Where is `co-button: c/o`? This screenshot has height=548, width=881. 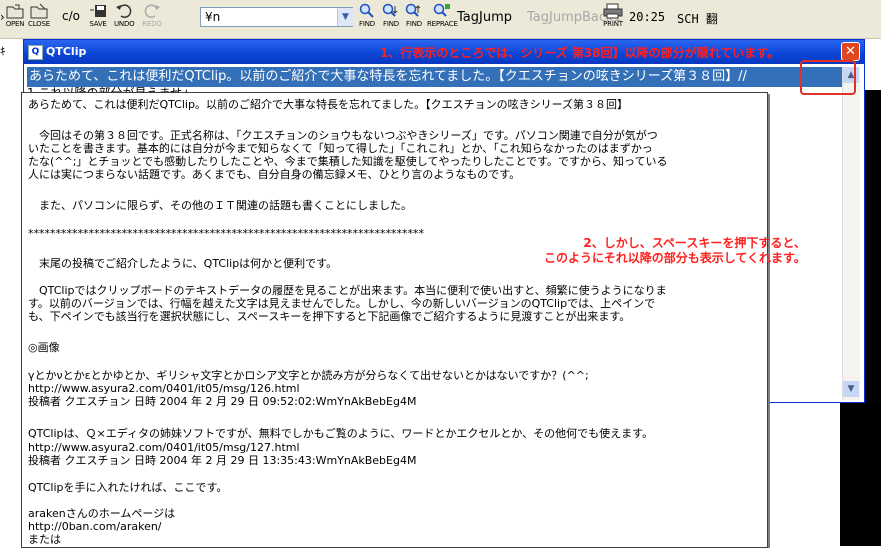
co-button: c/o is located at coordinates (71, 16).